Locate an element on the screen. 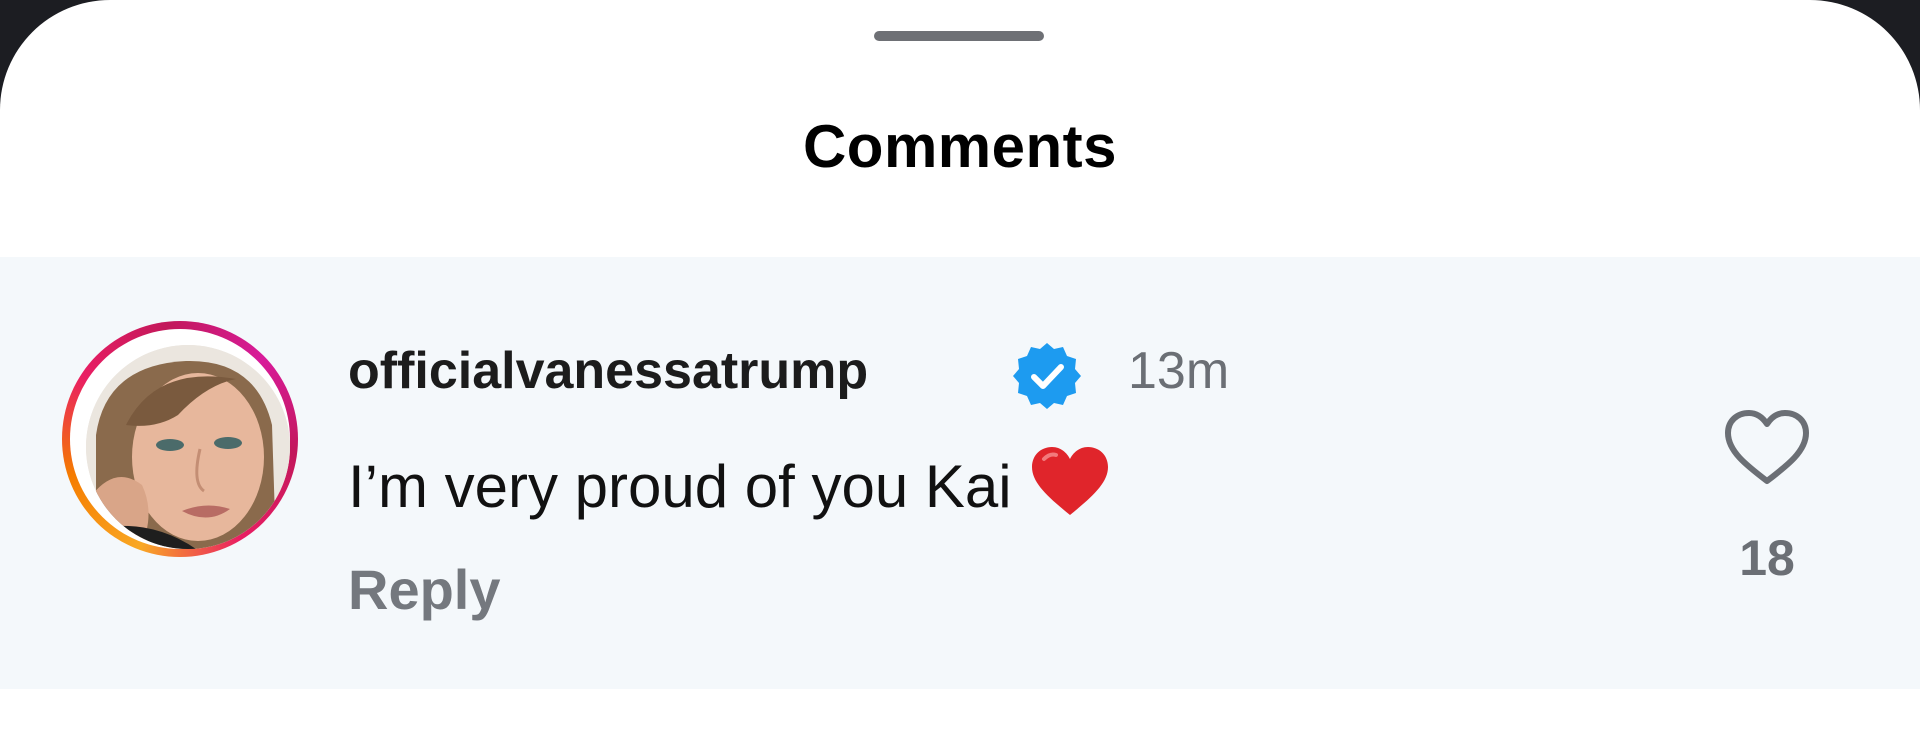 This screenshot has height=741, width=1920. comment-body: I’m very proud of you Kai is located at coordinates (729, 483).